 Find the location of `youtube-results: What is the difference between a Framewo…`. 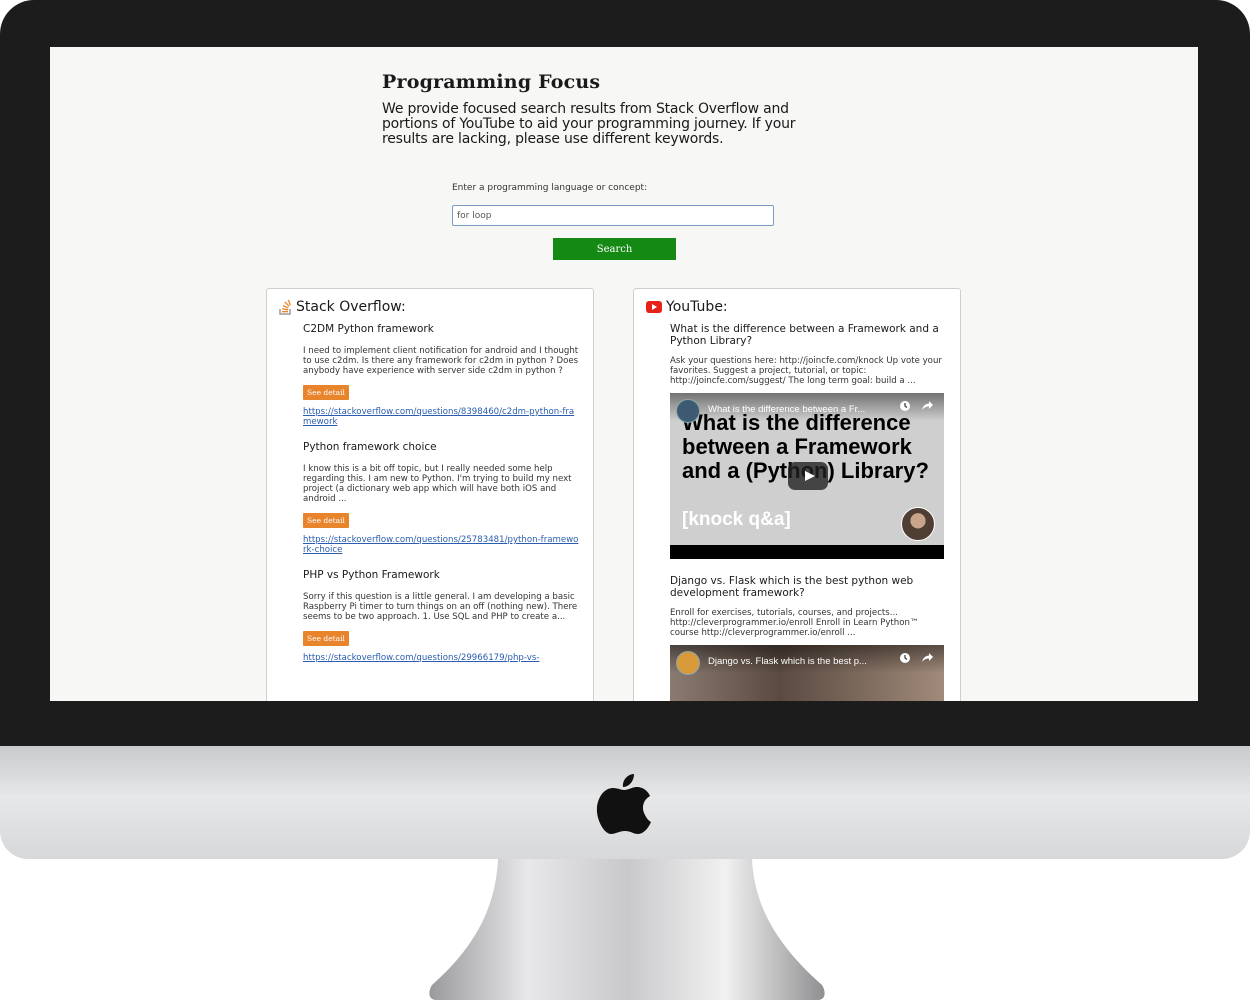

youtube-results: What is the difference between a Framewo… is located at coordinates (808, 512).